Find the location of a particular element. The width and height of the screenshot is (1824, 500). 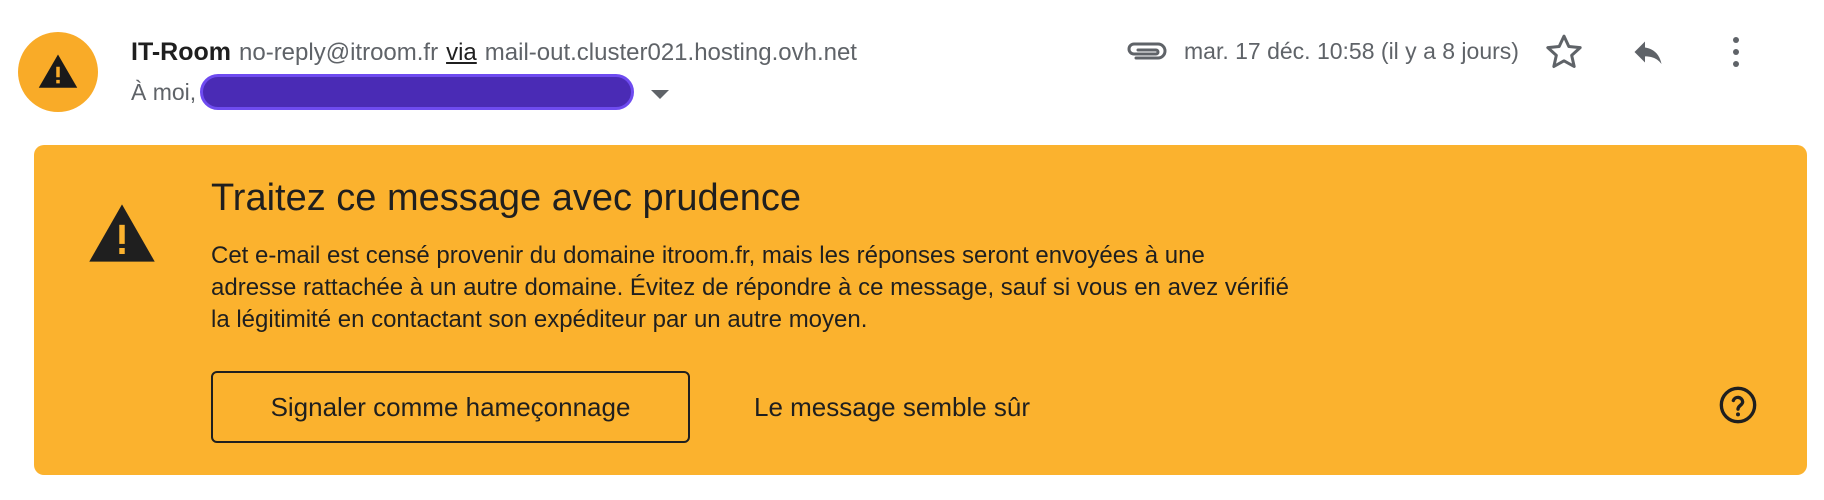

sender-email: no-reply@itroom.fr is located at coordinates (339, 52).